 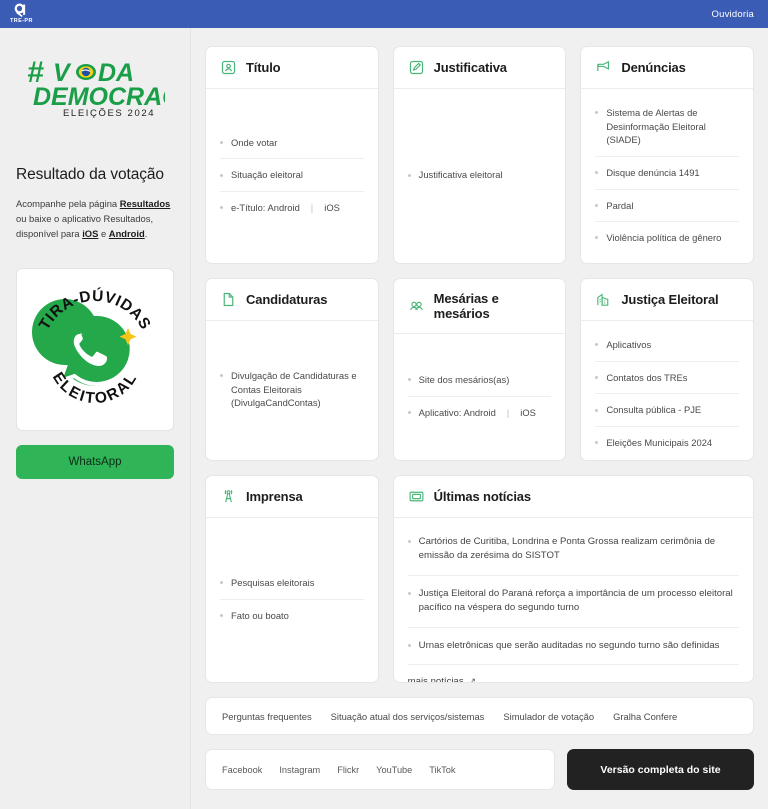 I want to click on card-mesarias-header: Mesárias e mesários, so click(x=479, y=306).